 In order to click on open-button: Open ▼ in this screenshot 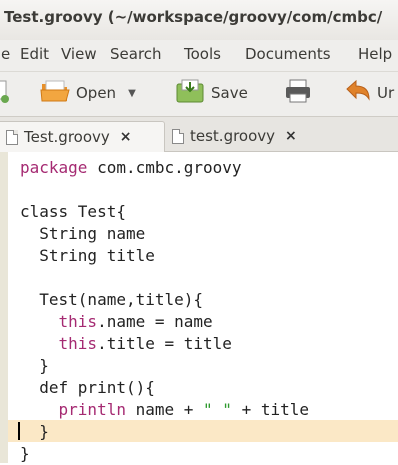, I will do `click(88, 93)`.